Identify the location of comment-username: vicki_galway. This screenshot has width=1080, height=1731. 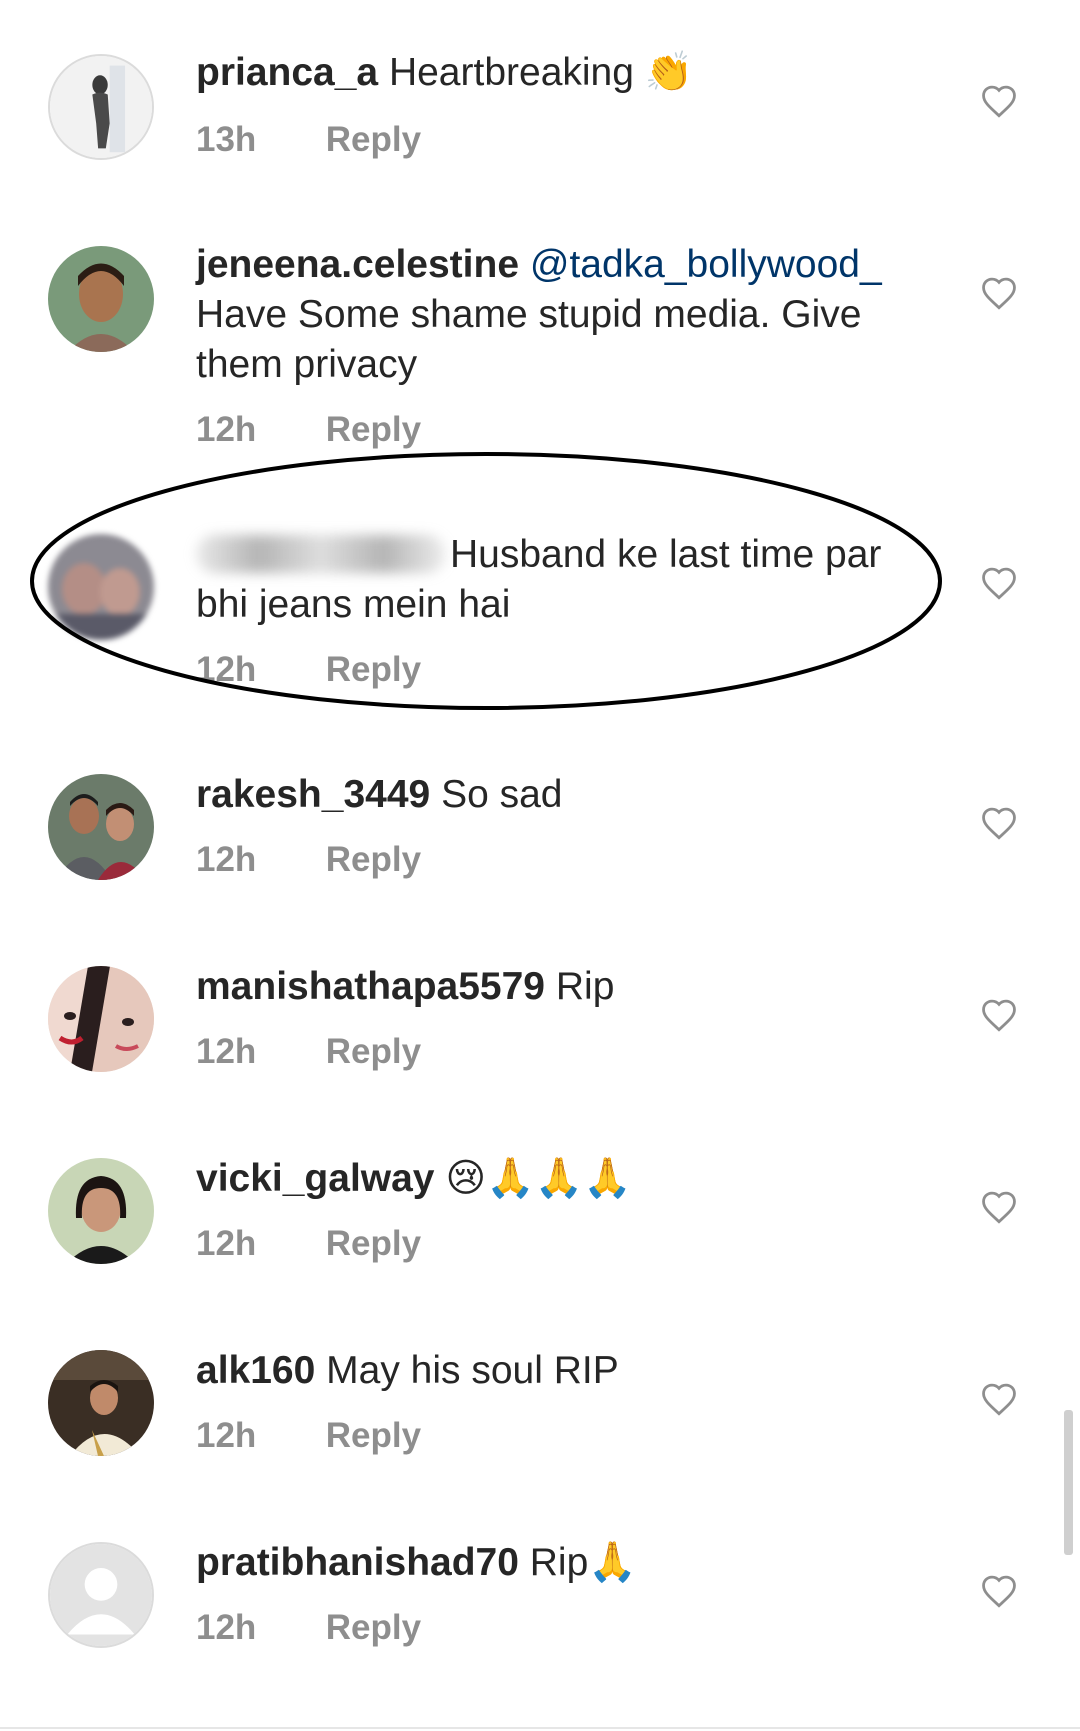
(315, 1178).